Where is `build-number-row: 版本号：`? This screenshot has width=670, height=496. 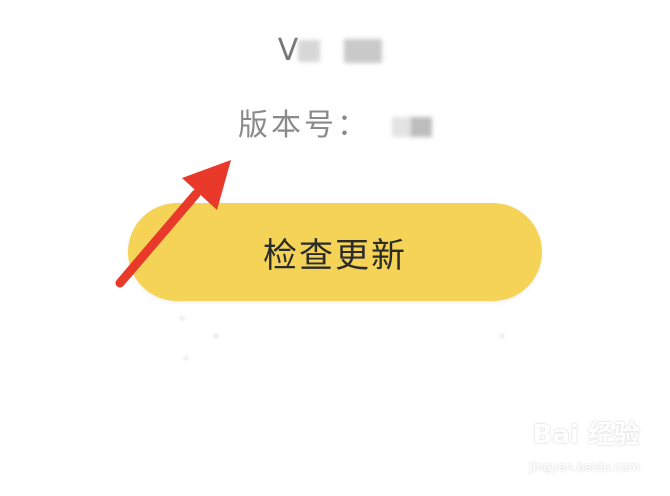
build-number-row: 版本号： is located at coordinates (335, 122).